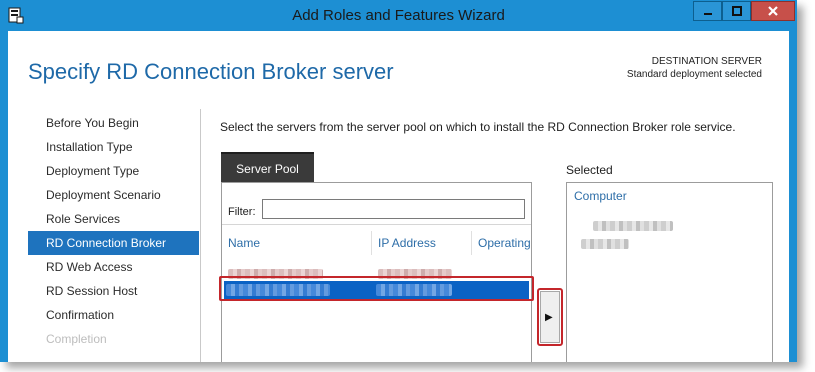  I want to click on column-header-ip-address: IP Address, so click(422, 243).